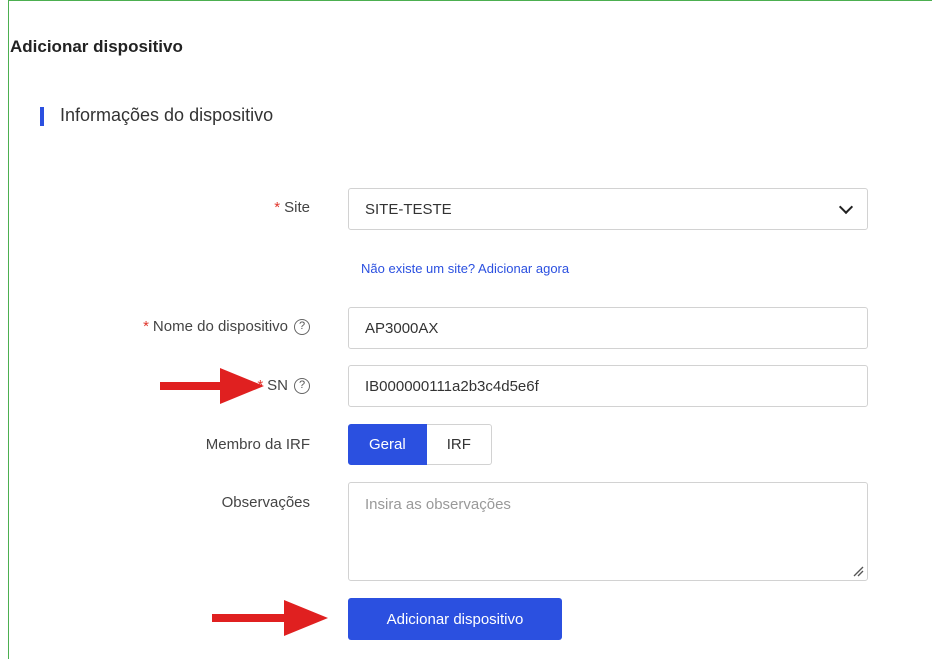 The height and width of the screenshot is (659, 932). What do you see at coordinates (220, 326) in the screenshot?
I see `device-name-label-text: Nome do dispositivo` at bounding box center [220, 326].